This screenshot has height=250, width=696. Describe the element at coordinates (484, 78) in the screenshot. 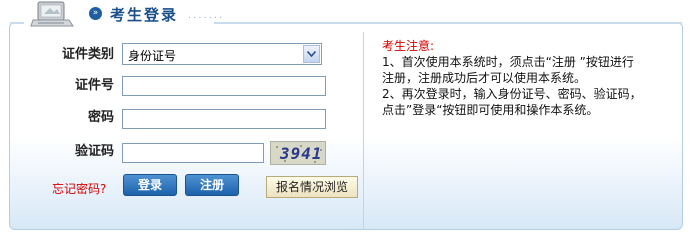

I see `notice-line: 注册，注册成功后才可以使用本系统。` at that location.